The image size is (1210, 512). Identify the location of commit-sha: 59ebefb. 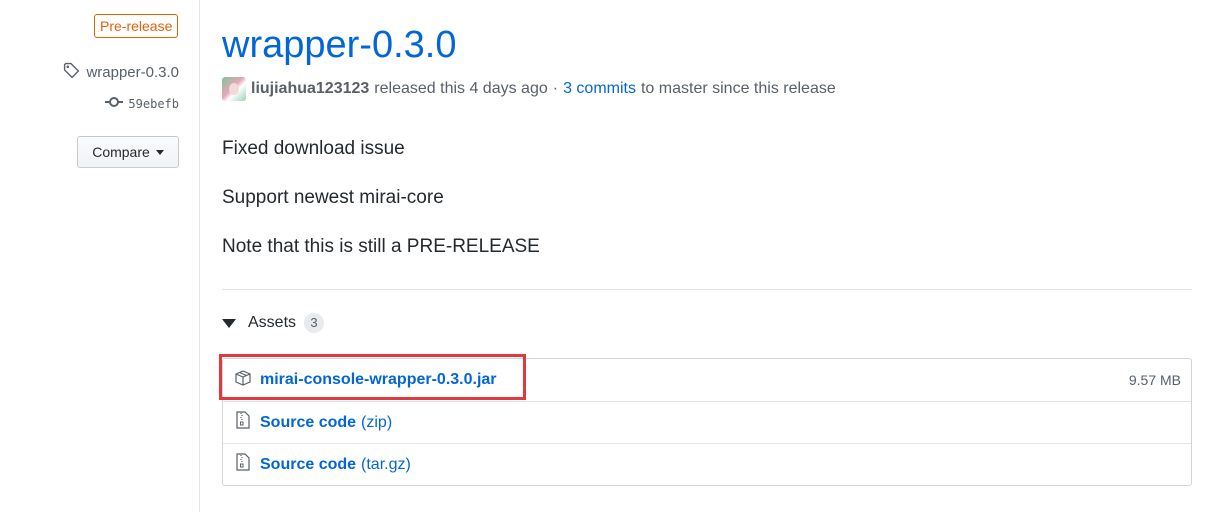
(153, 103).